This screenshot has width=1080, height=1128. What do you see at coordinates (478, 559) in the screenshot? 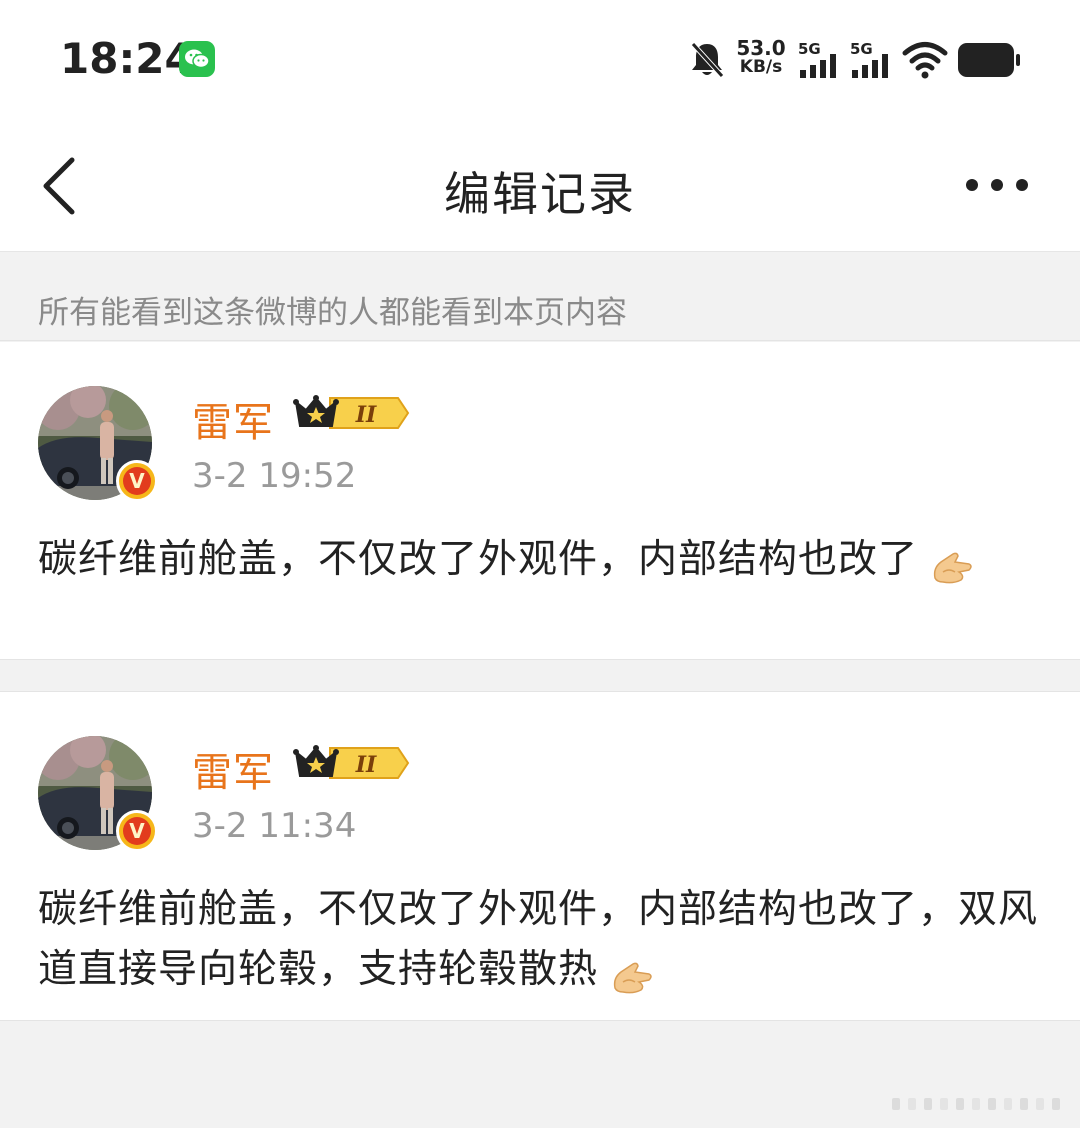
I see `post-text-content: 碳纤维前舱盖，不仅改了外观件，内部结构也改了` at bounding box center [478, 559].